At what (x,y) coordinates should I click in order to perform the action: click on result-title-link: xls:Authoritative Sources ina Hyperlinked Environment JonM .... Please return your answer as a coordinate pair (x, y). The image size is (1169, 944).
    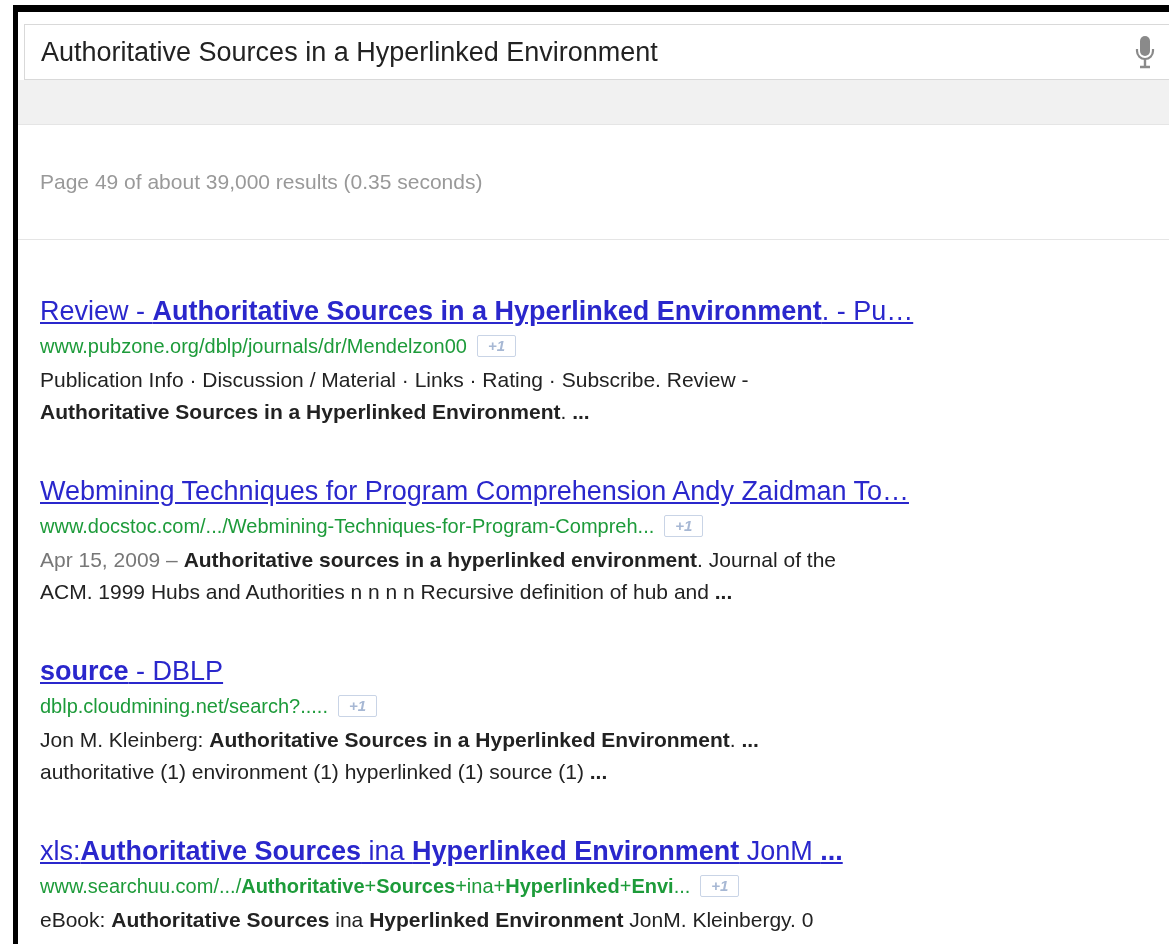
    Looking at the image, I should click on (604, 851).